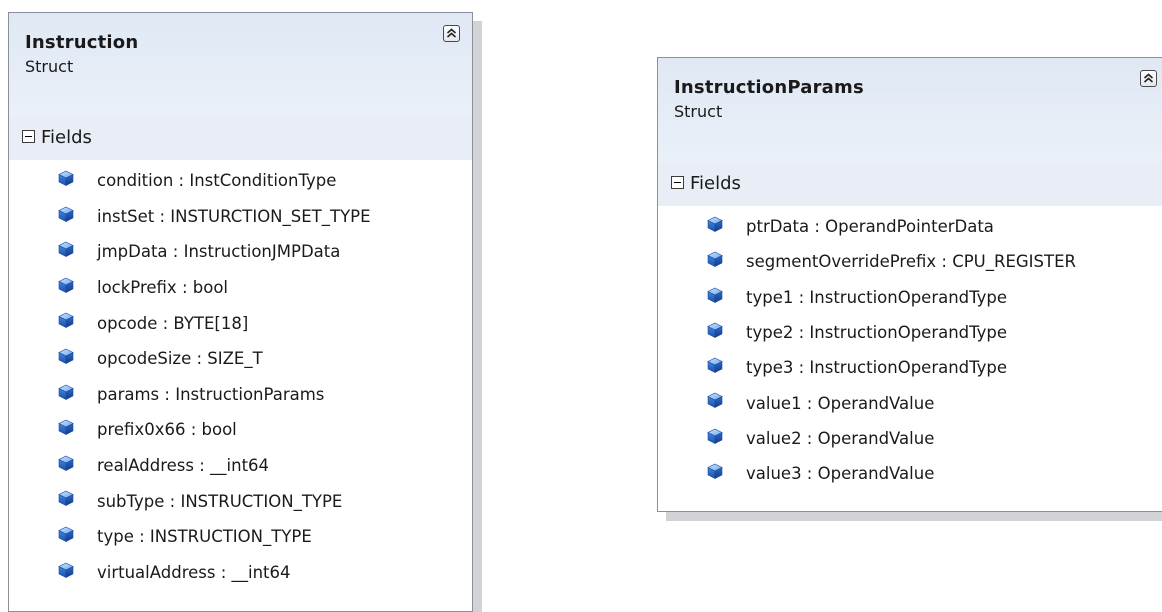  I want to click on field-label: ptrData : OperandPointerData, so click(870, 227).